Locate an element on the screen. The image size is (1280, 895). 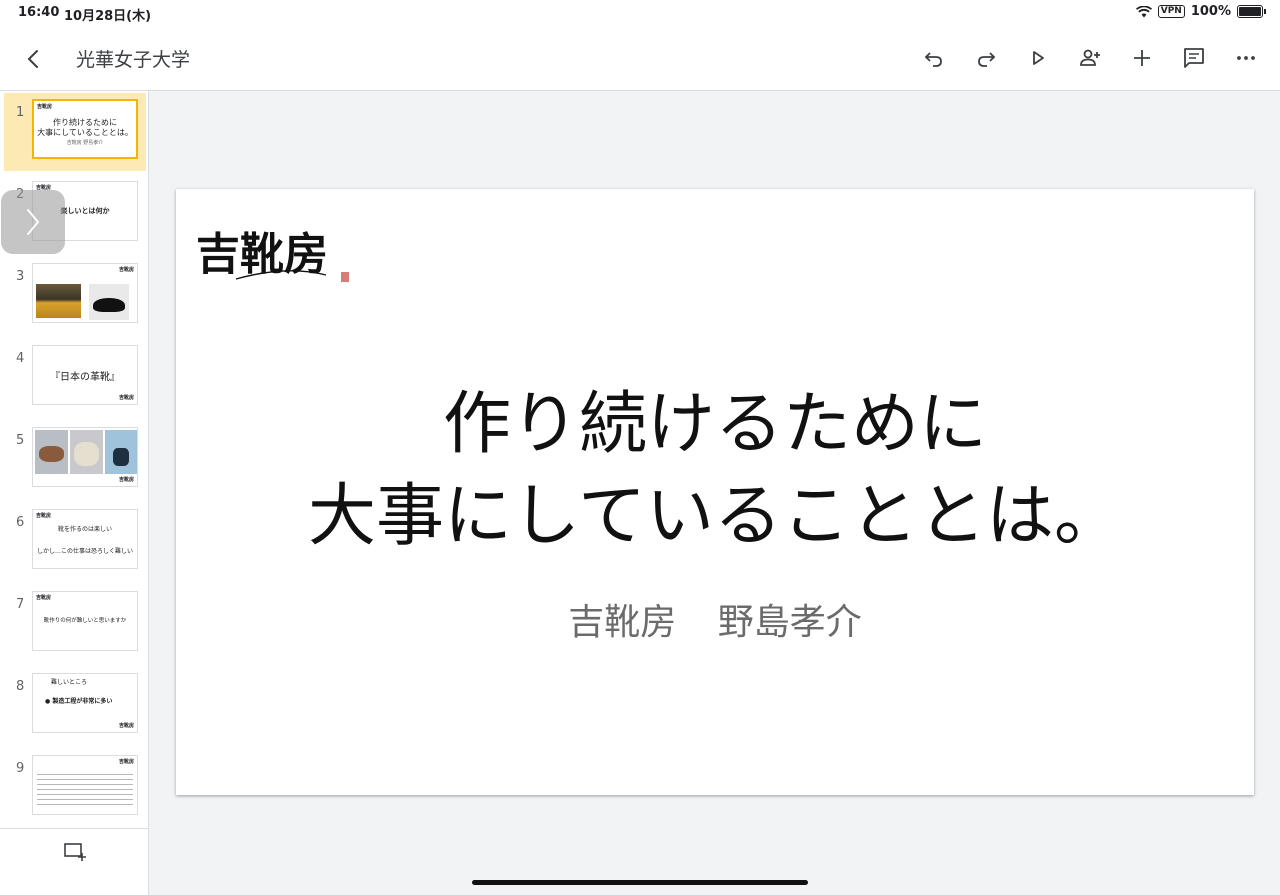
slide-number: 6 is located at coordinates (20, 522).